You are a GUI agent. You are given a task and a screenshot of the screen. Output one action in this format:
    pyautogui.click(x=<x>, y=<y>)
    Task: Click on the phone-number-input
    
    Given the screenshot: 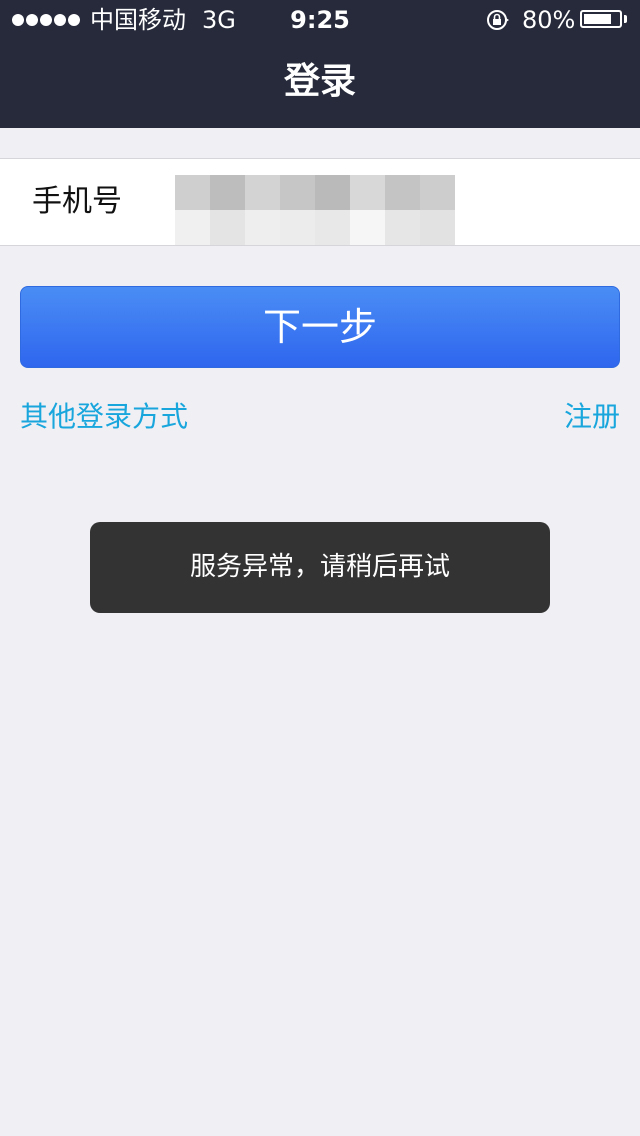 What is the action you would take?
    pyautogui.click(x=390, y=202)
    